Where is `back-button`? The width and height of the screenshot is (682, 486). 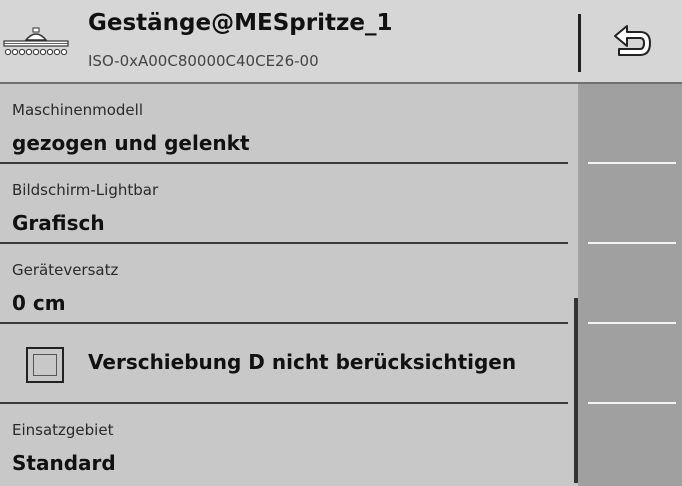
back-button is located at coordinates (632, 43).